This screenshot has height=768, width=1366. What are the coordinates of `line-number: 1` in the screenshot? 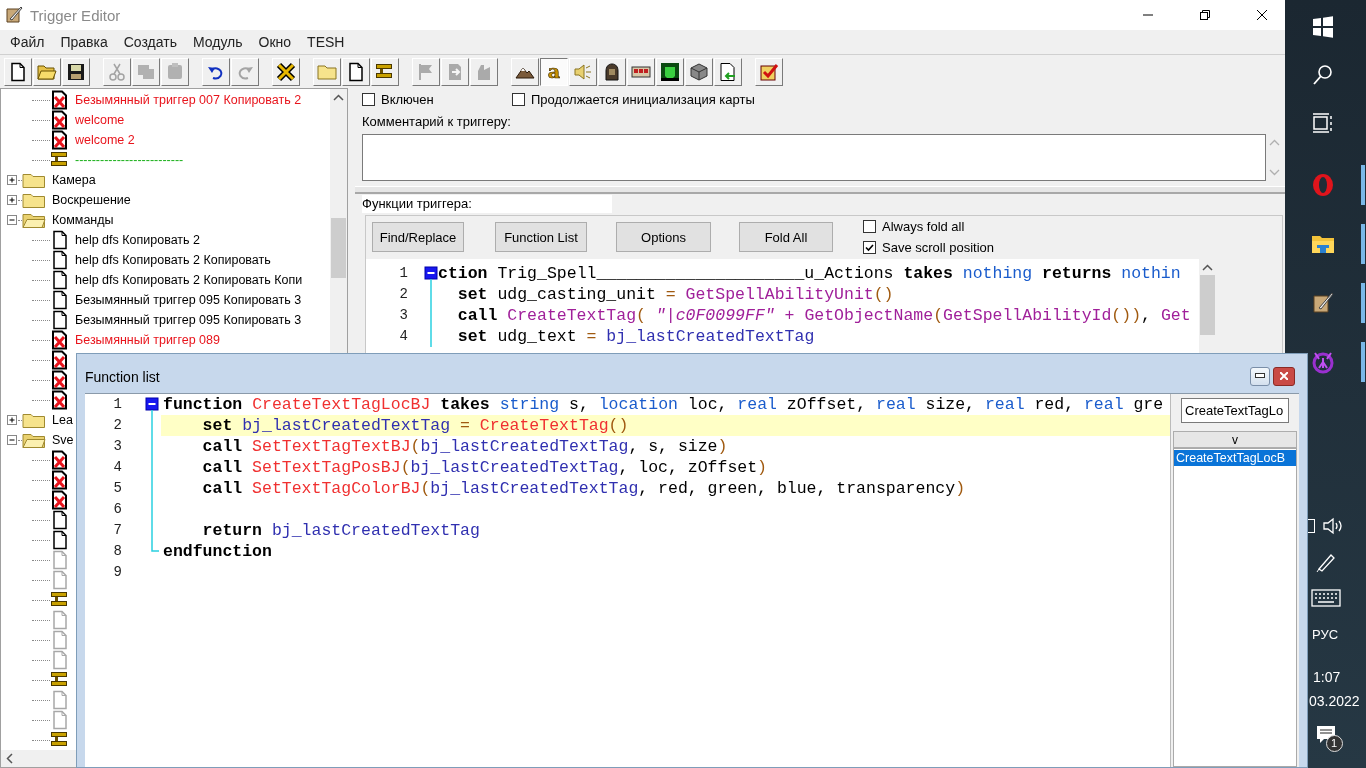 It's located at (403, 273).